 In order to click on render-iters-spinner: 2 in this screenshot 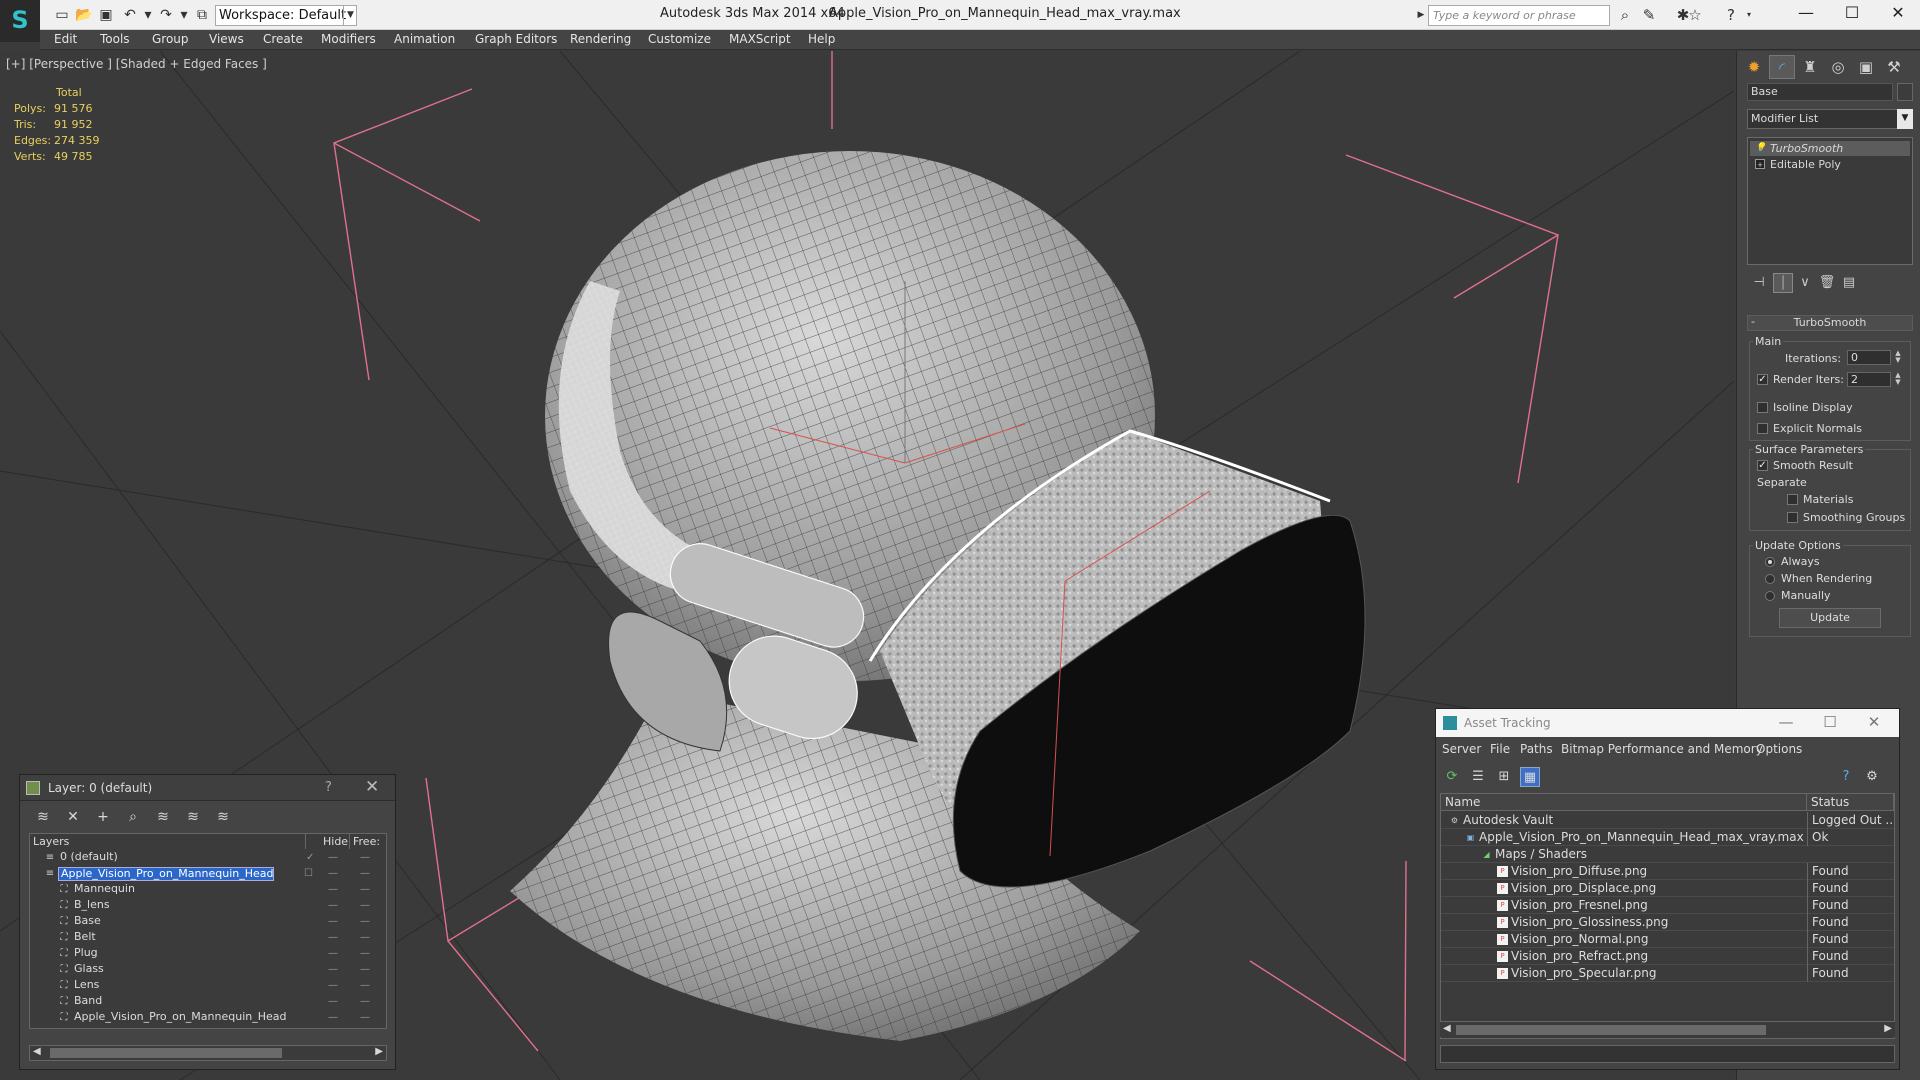, I will do `click(1869, 379)`.